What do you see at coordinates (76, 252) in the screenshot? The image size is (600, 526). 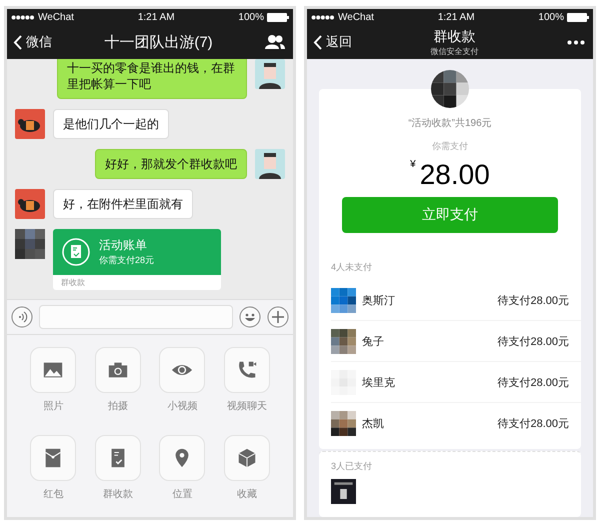 I see `bill-icon` at bounding box center [76, 252].